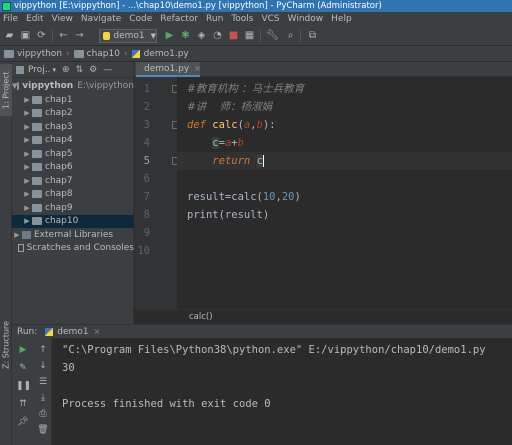 The height and width of the screenshot is (445, 512). I want to click on gear-icon: ⚙, so click(93, 70).